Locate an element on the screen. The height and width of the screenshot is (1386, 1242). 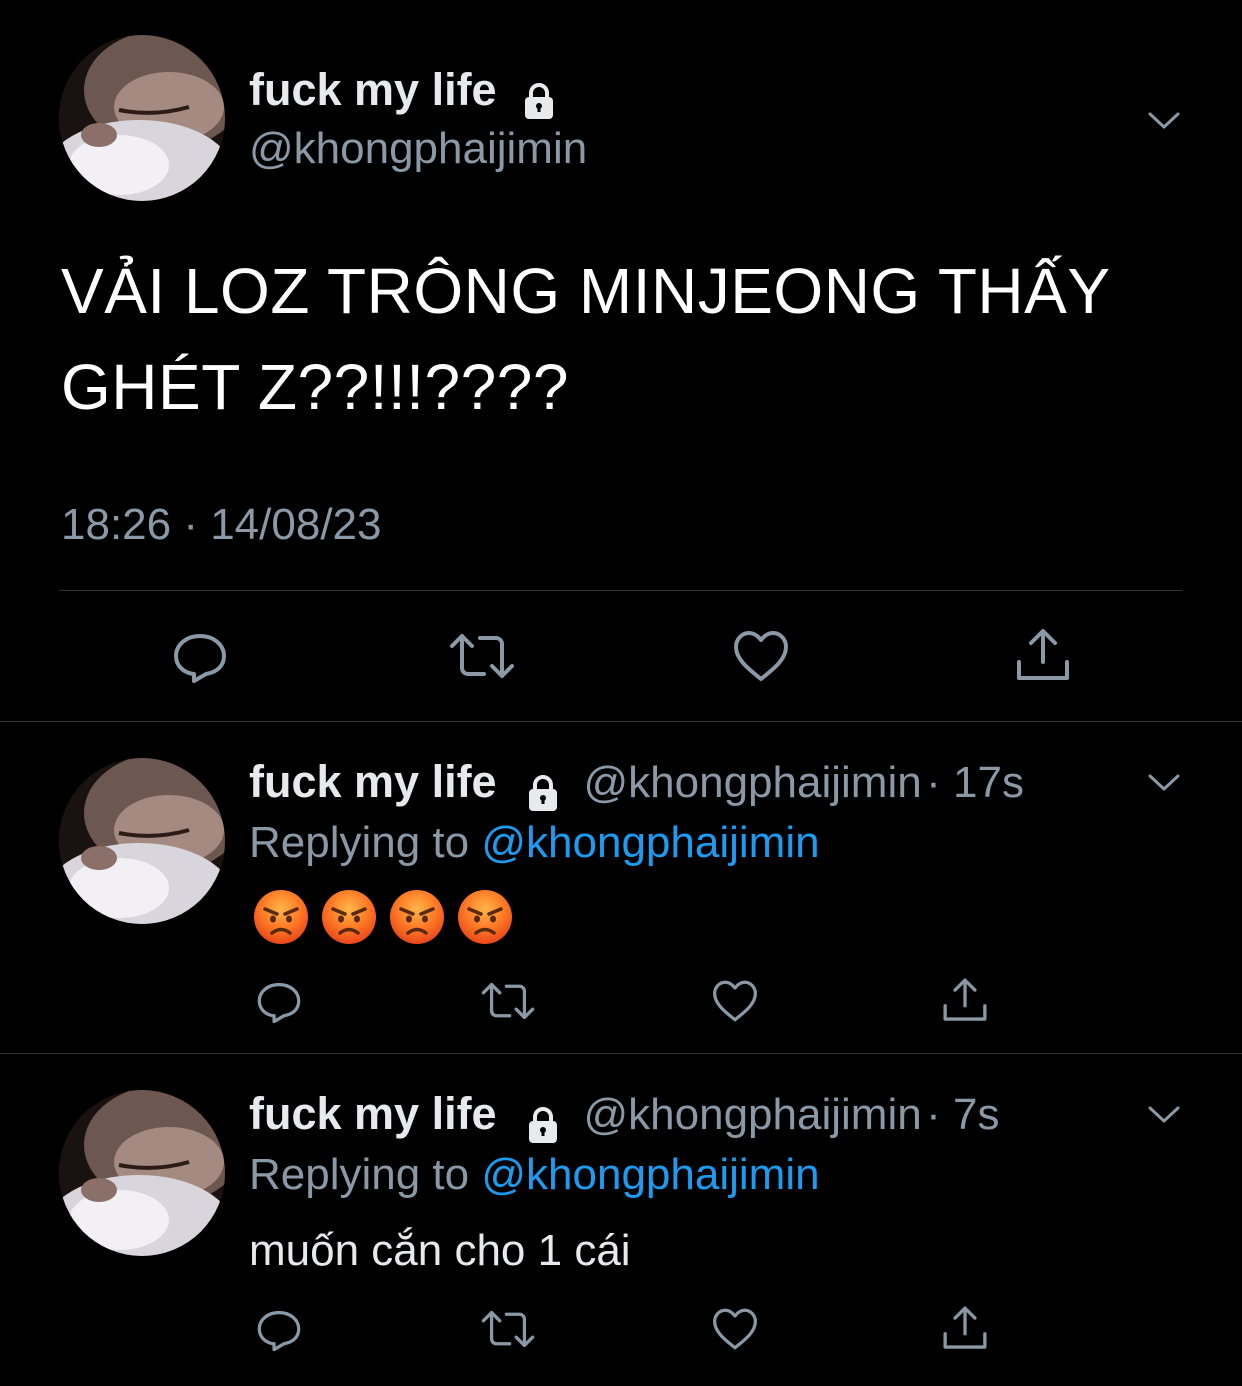
author-row: fuck my life is located at coordinates (404, 92).